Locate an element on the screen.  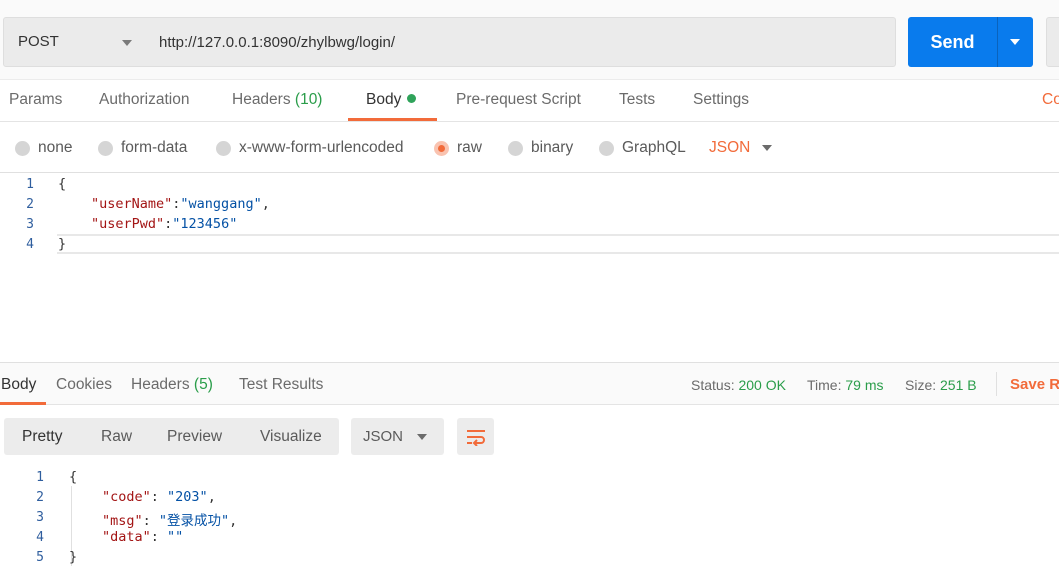
url-input is located at coordinates (521, 42).